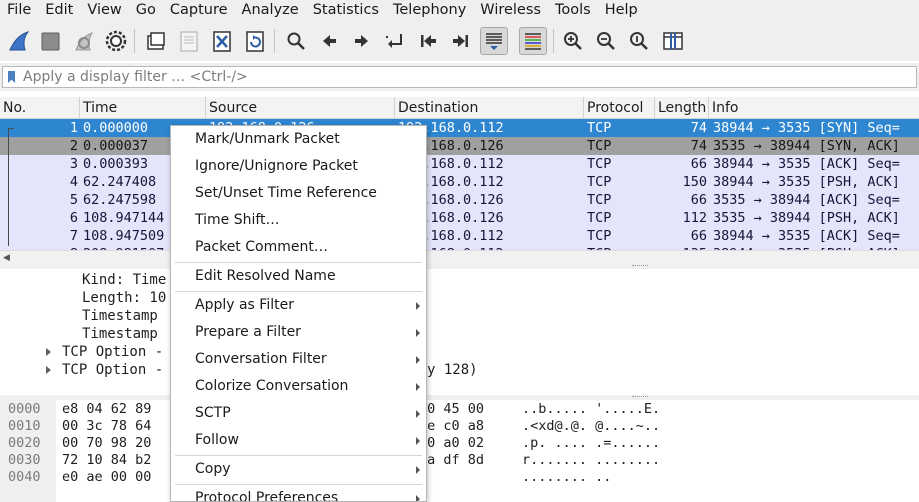  Describe the element at coordinates (298, 305) in the screenshot. I see `context-menu-item-apply-as-filter: Apply as Filter` at that location.